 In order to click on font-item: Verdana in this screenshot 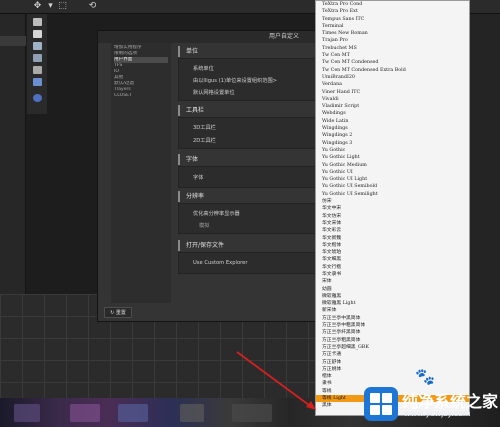, I will do `click(392, 84)`.